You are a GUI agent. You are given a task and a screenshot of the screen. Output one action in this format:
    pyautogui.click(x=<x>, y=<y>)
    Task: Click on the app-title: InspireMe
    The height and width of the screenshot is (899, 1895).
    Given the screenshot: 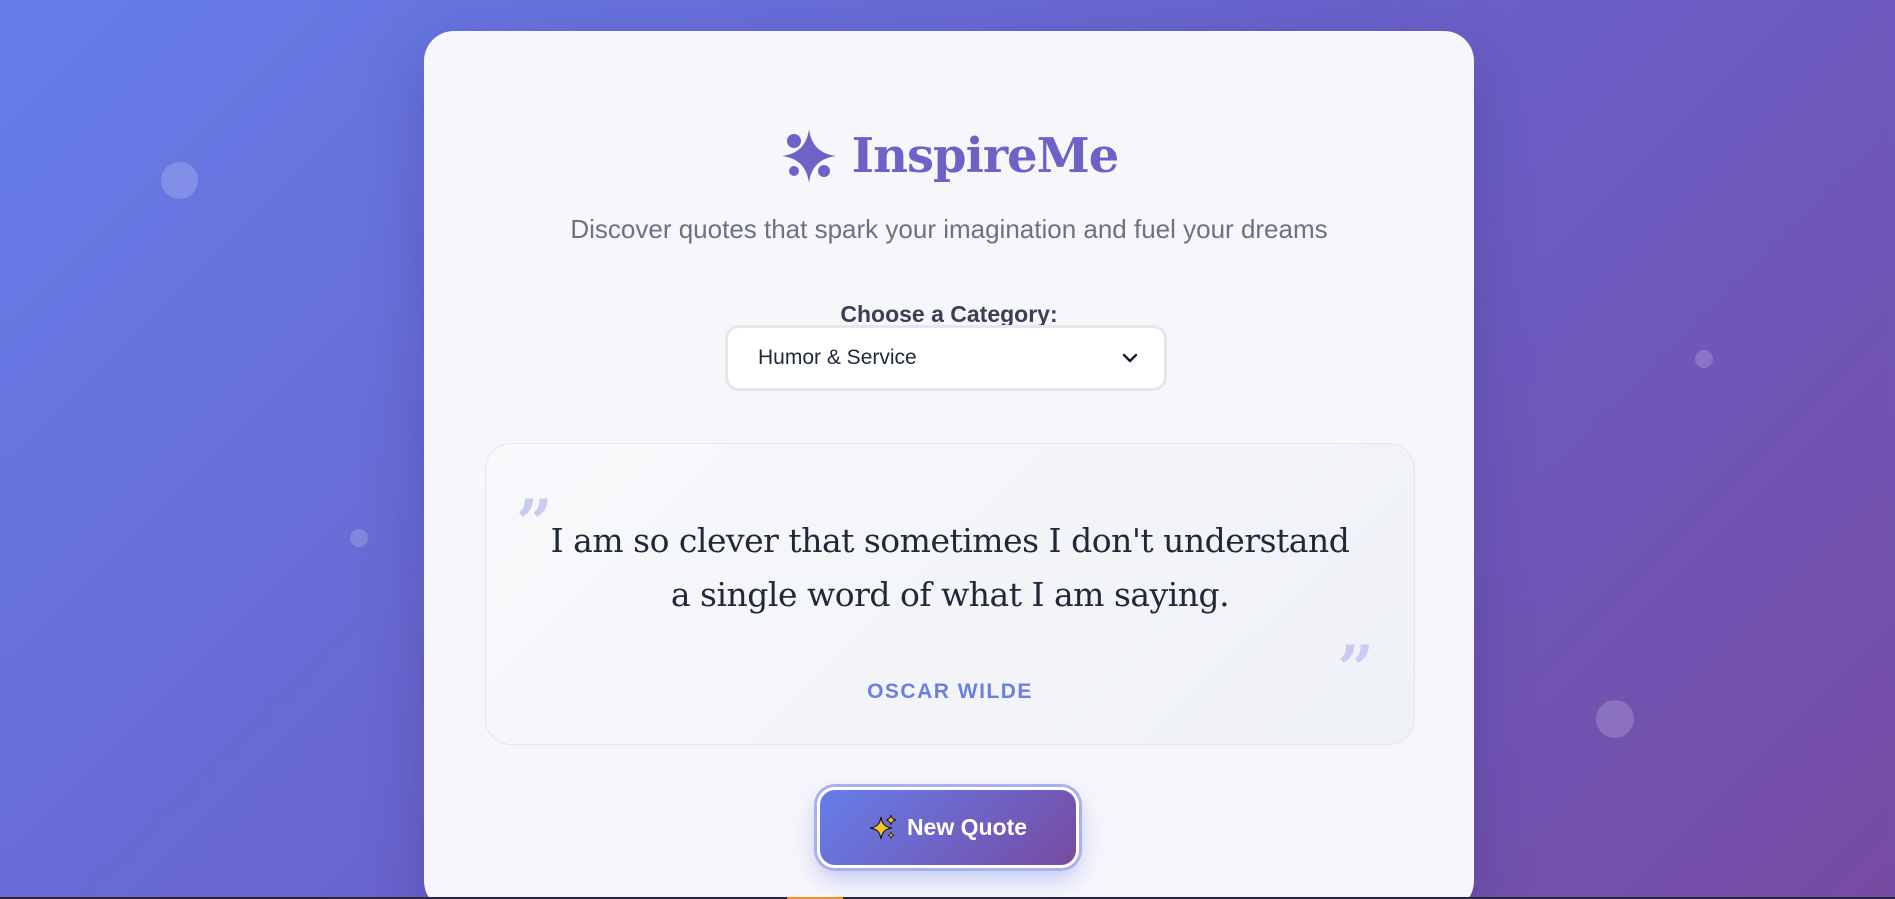 What is the action you would take?
    pyautogui.click(x=985, y=156)
    